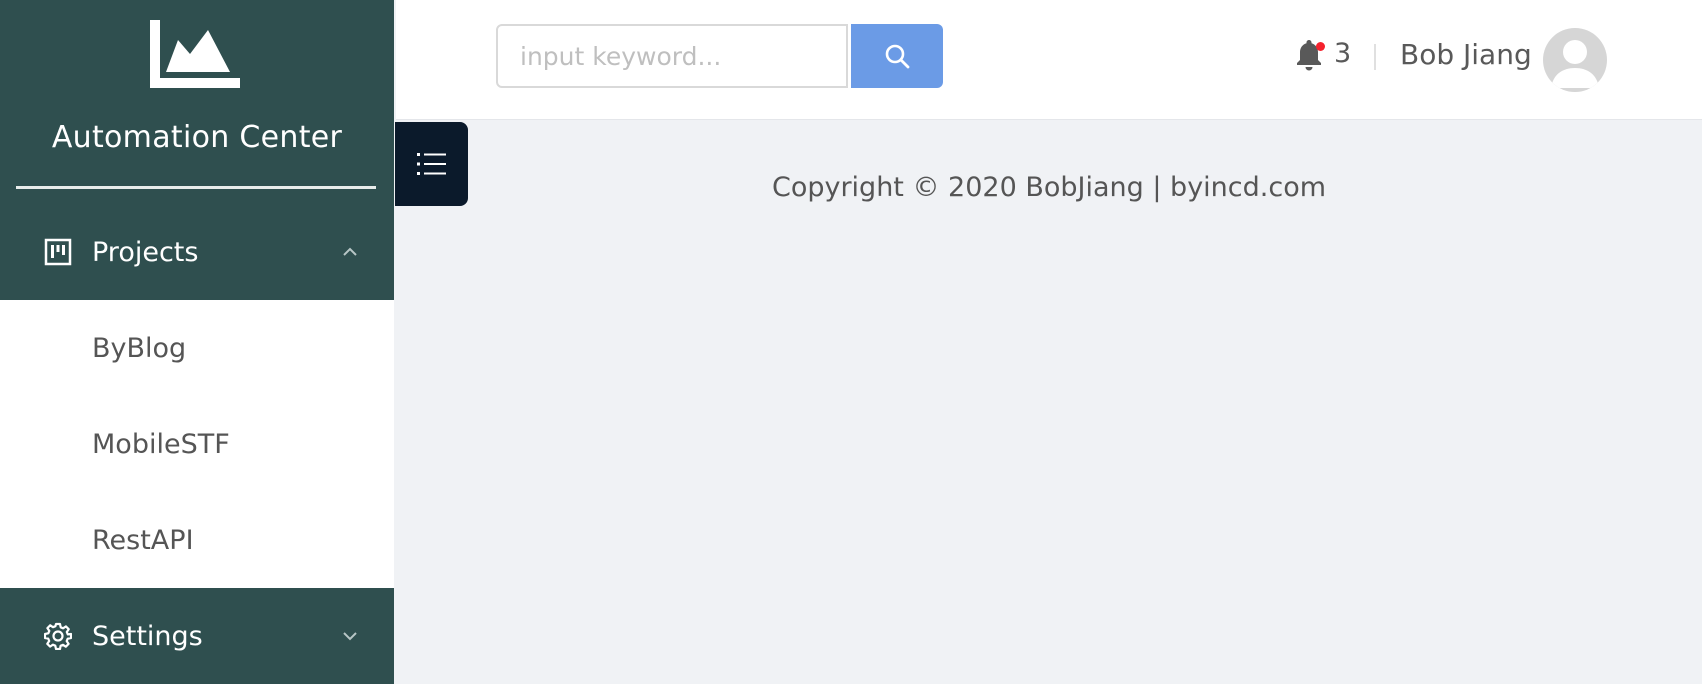  I want to click on search-button, so click(897, 56).